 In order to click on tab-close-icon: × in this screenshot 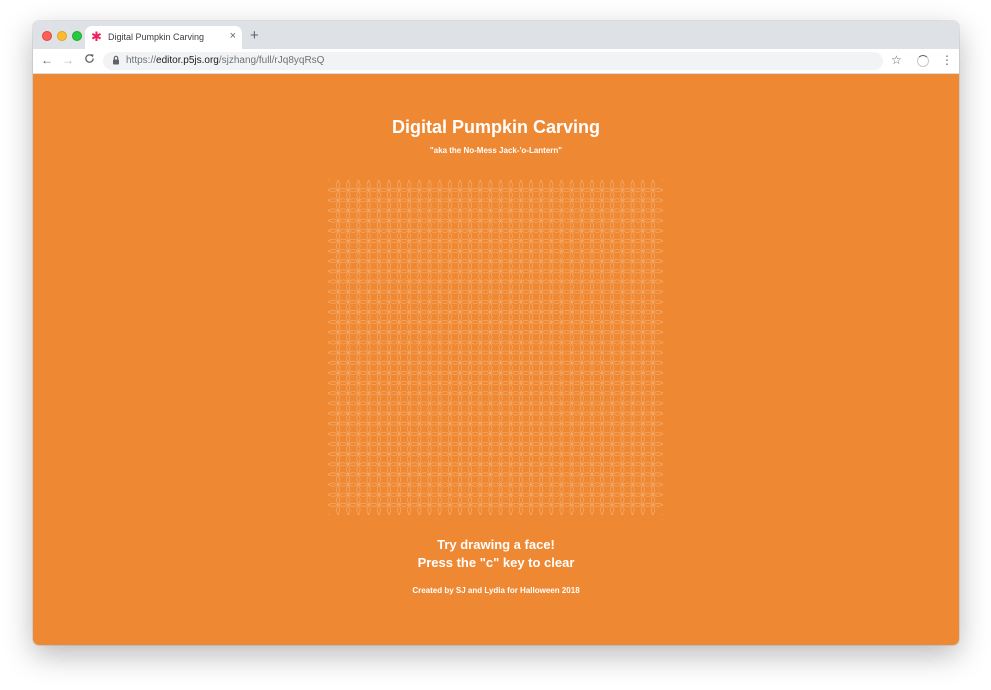, I will do `click(233, 36)`.